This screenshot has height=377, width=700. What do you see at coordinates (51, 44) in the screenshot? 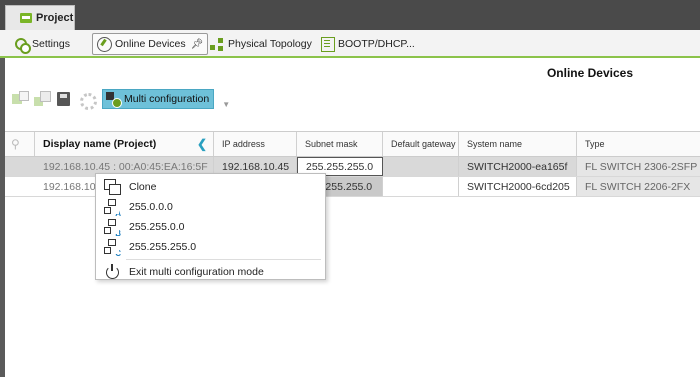
I see `tab-settings-label: Settings` at bounding box center [51, 44].